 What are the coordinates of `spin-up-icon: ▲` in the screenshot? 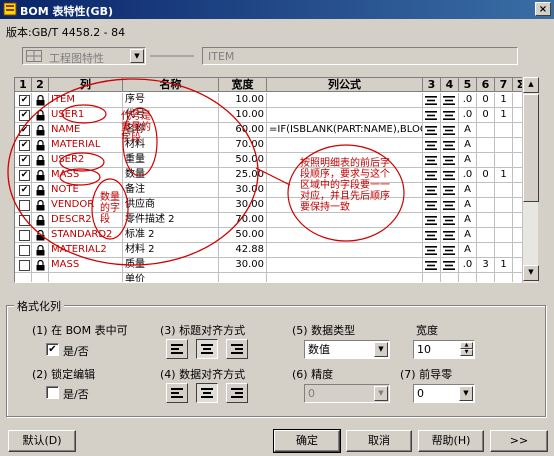 It's located at (466, 345).